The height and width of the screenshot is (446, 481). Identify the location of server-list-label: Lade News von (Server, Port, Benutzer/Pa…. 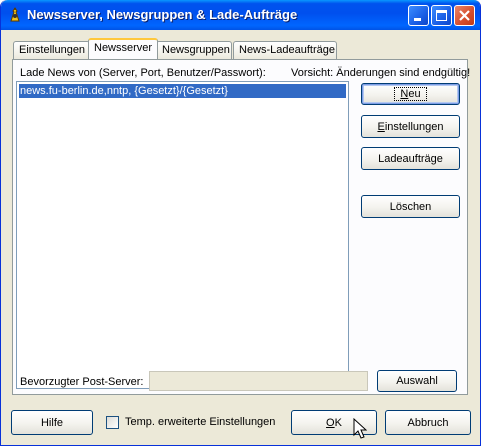
(143, 73).